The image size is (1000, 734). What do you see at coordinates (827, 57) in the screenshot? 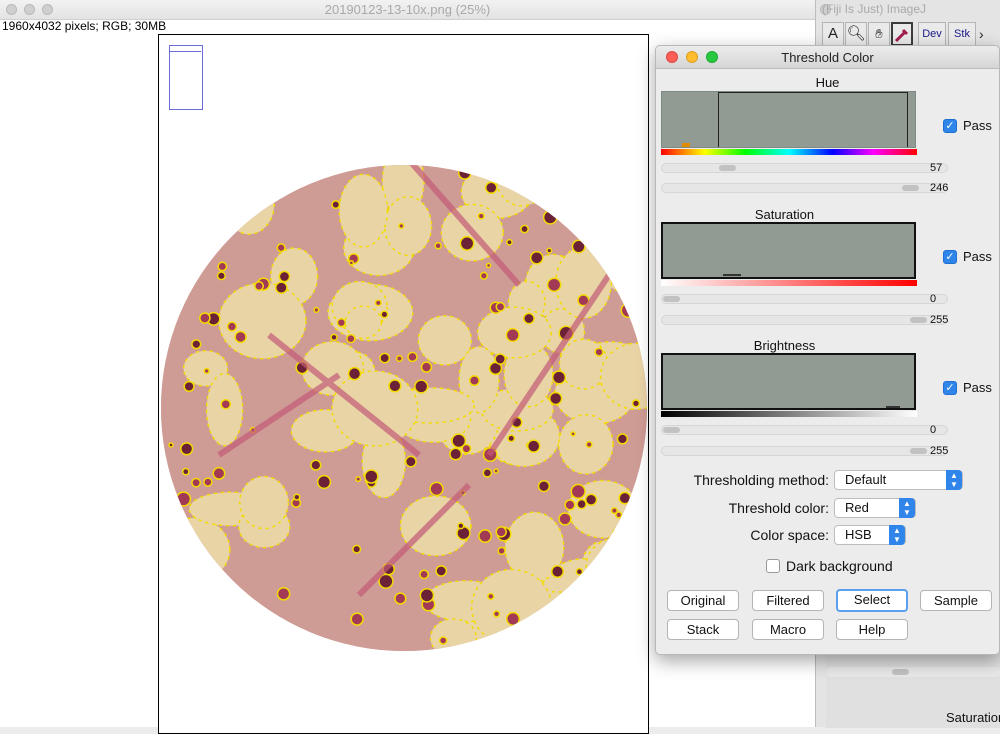
I see `dialog-titlebar: Threshold Color` at bounding box center [827, 57].